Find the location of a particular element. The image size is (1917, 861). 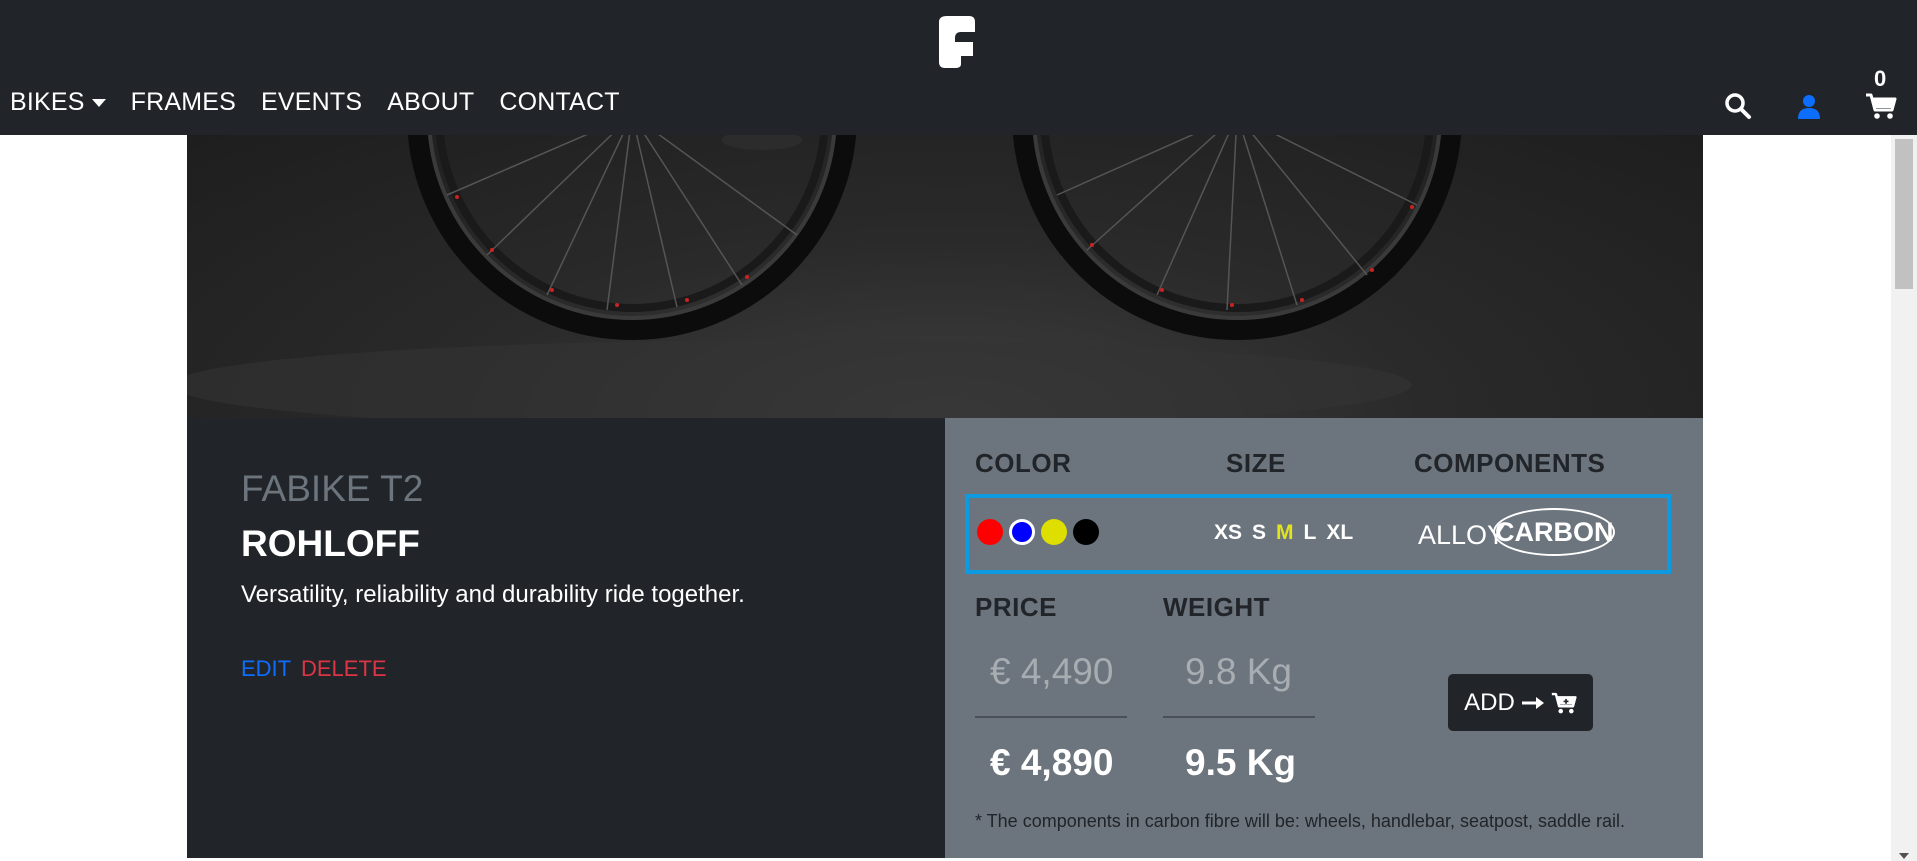

cart-button: 0 is located at coordinates (1882, 94).